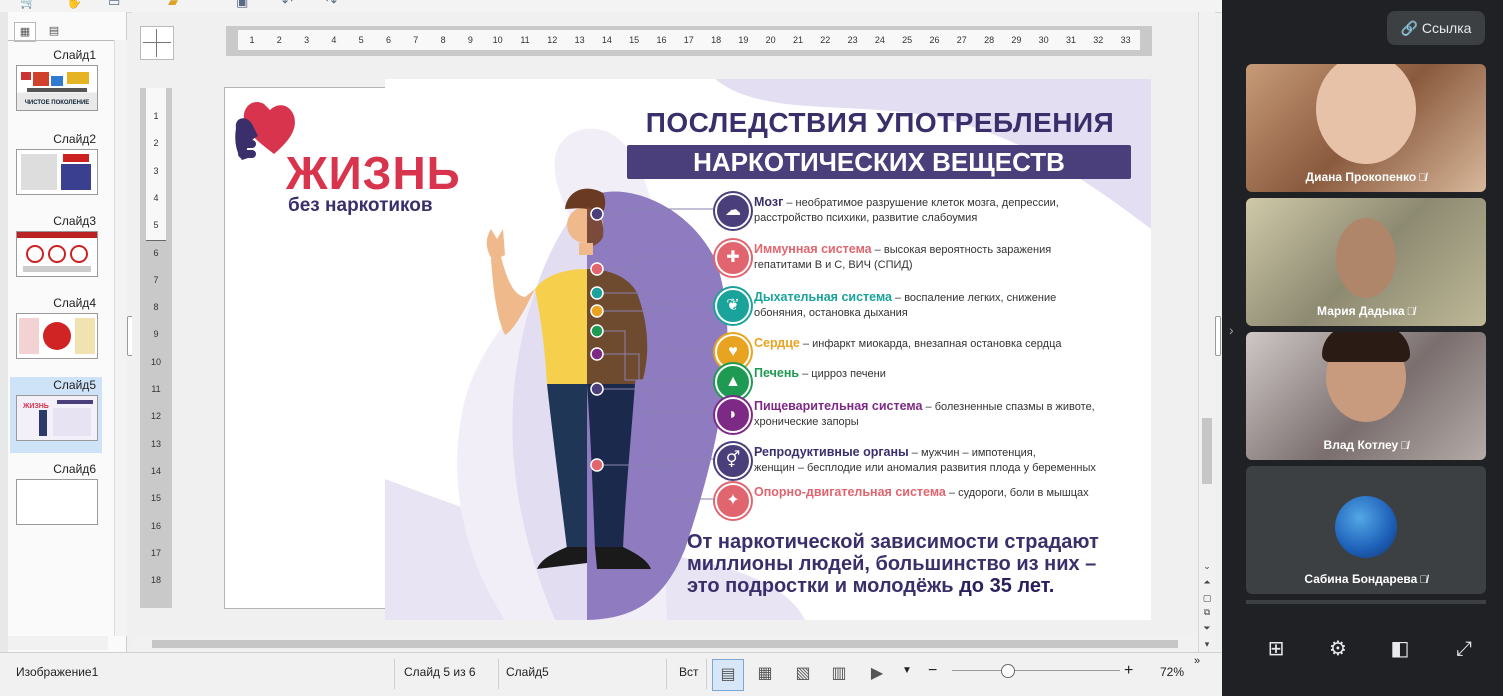 The image size is (1503, 696). What do you see at coordinates (1338, 649) in the screenshot?
I see `settings-gear-icon: ⚙` at bounding box center [1338, 649].